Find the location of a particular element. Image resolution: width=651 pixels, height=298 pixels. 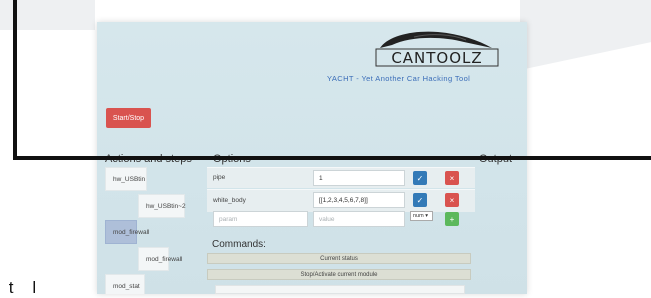

type-select: num ▾ is located at coordinates (421, 216).